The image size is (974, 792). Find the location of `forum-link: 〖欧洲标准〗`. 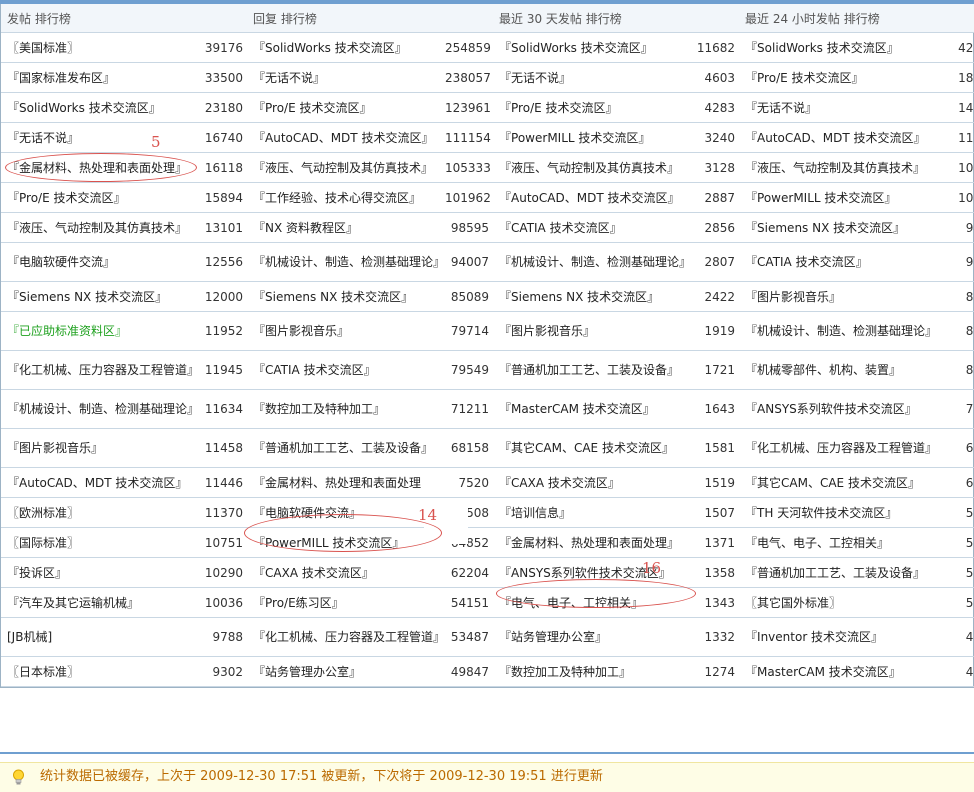

forum-link: 〖欧洲标准〗 is located at coordinates (43, 513).